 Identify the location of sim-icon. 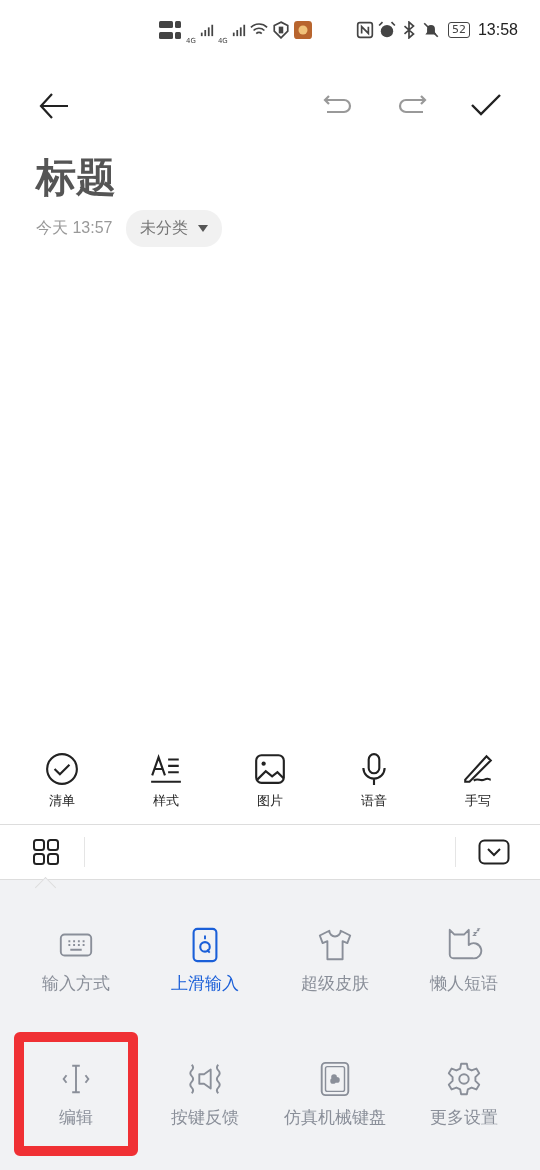
(170, 30).